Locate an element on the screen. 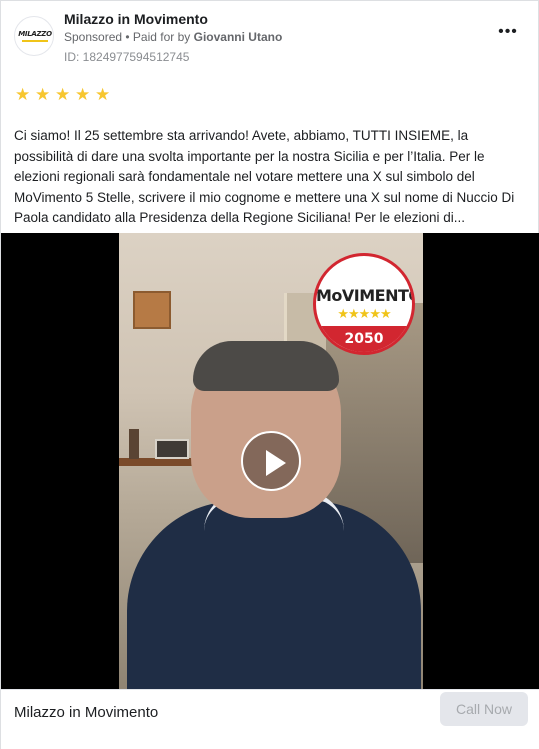  sponsored-line: Sponsored • Paid for by Giovanni Utano is located at coordinates (173, 37).